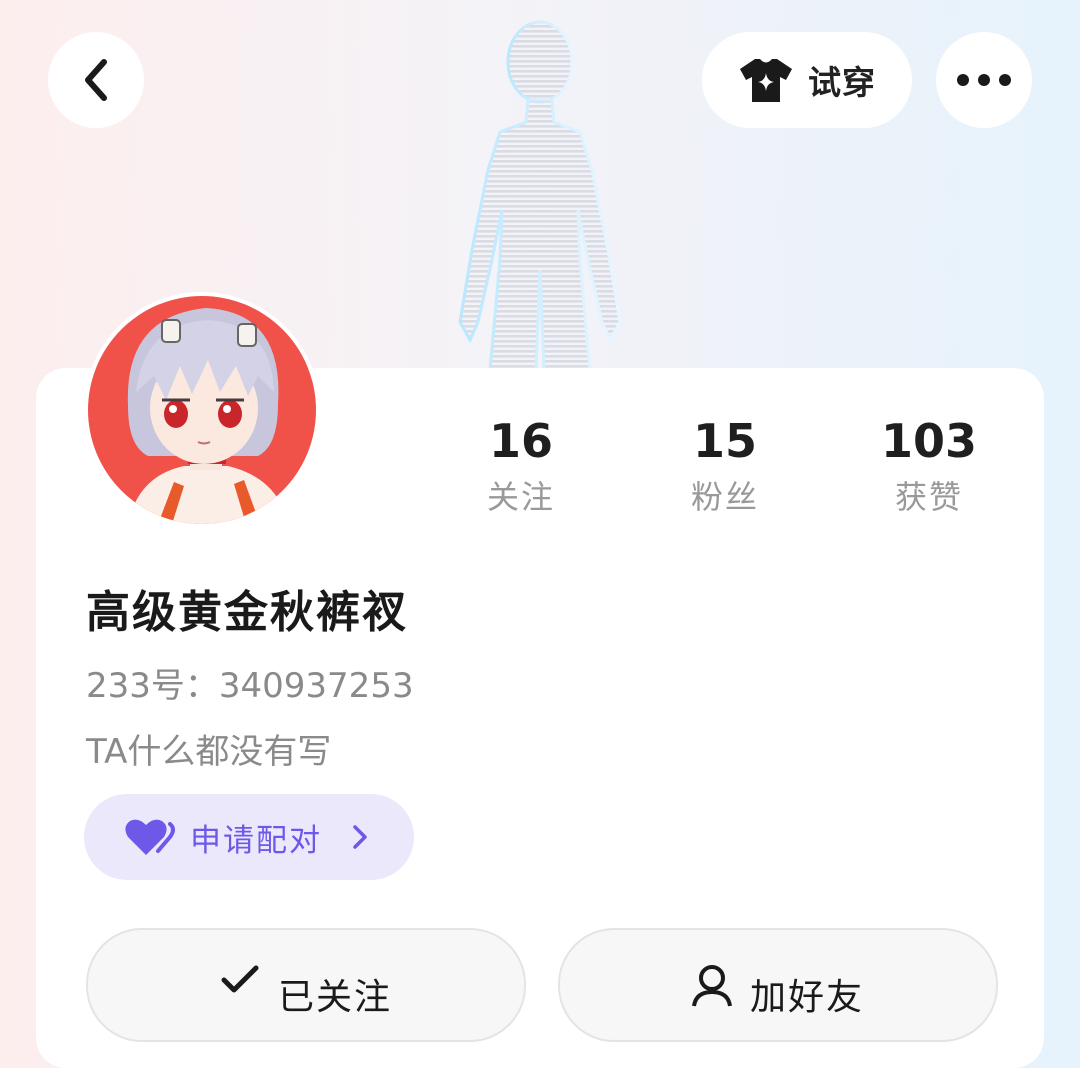 This screenshot has width=1080, height=1068. I want to click on avatar, so click(202, 410).